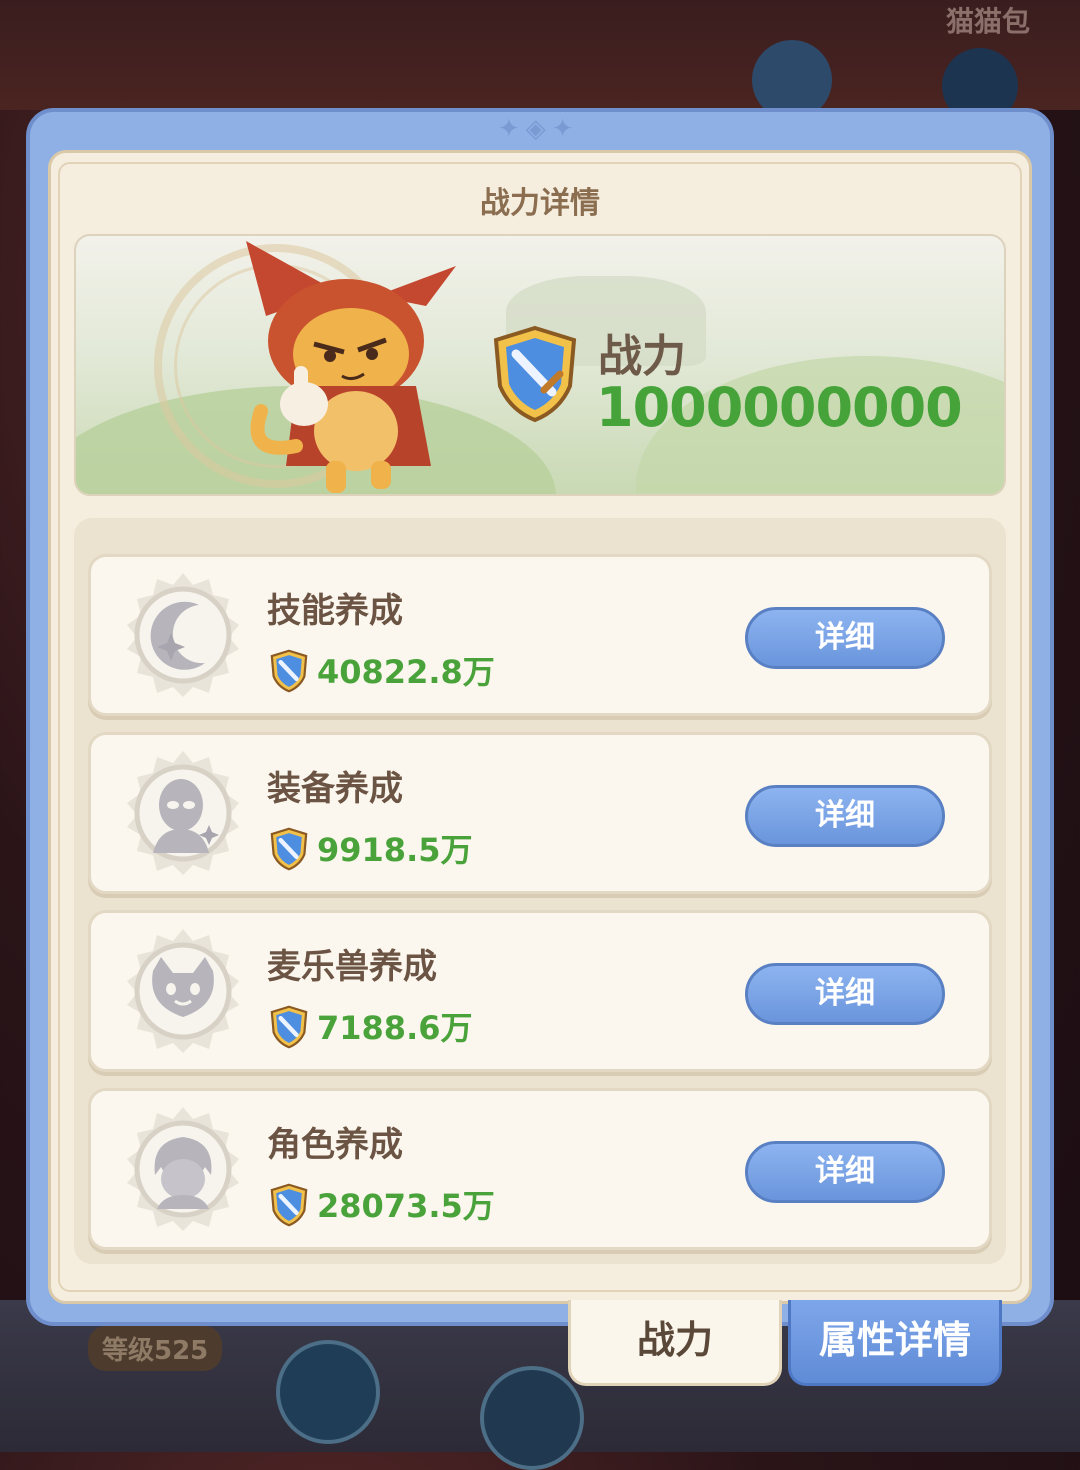 The width and height of the screenshot is (1080, 1470). Describe the element at coordinates (183, 1169) in the screenshot. I see `hair-head-icon` at that location.